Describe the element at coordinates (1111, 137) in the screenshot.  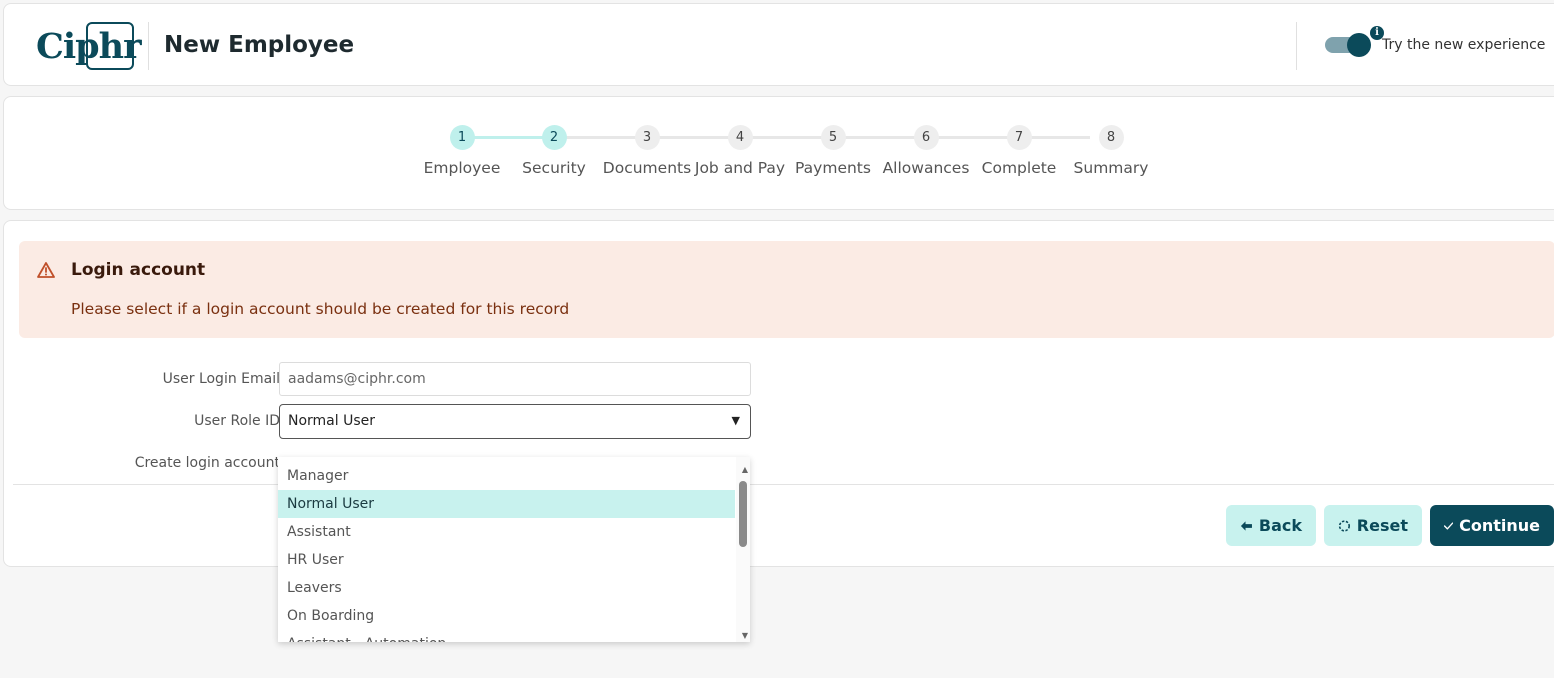
I see `step-number: 8` at that location.